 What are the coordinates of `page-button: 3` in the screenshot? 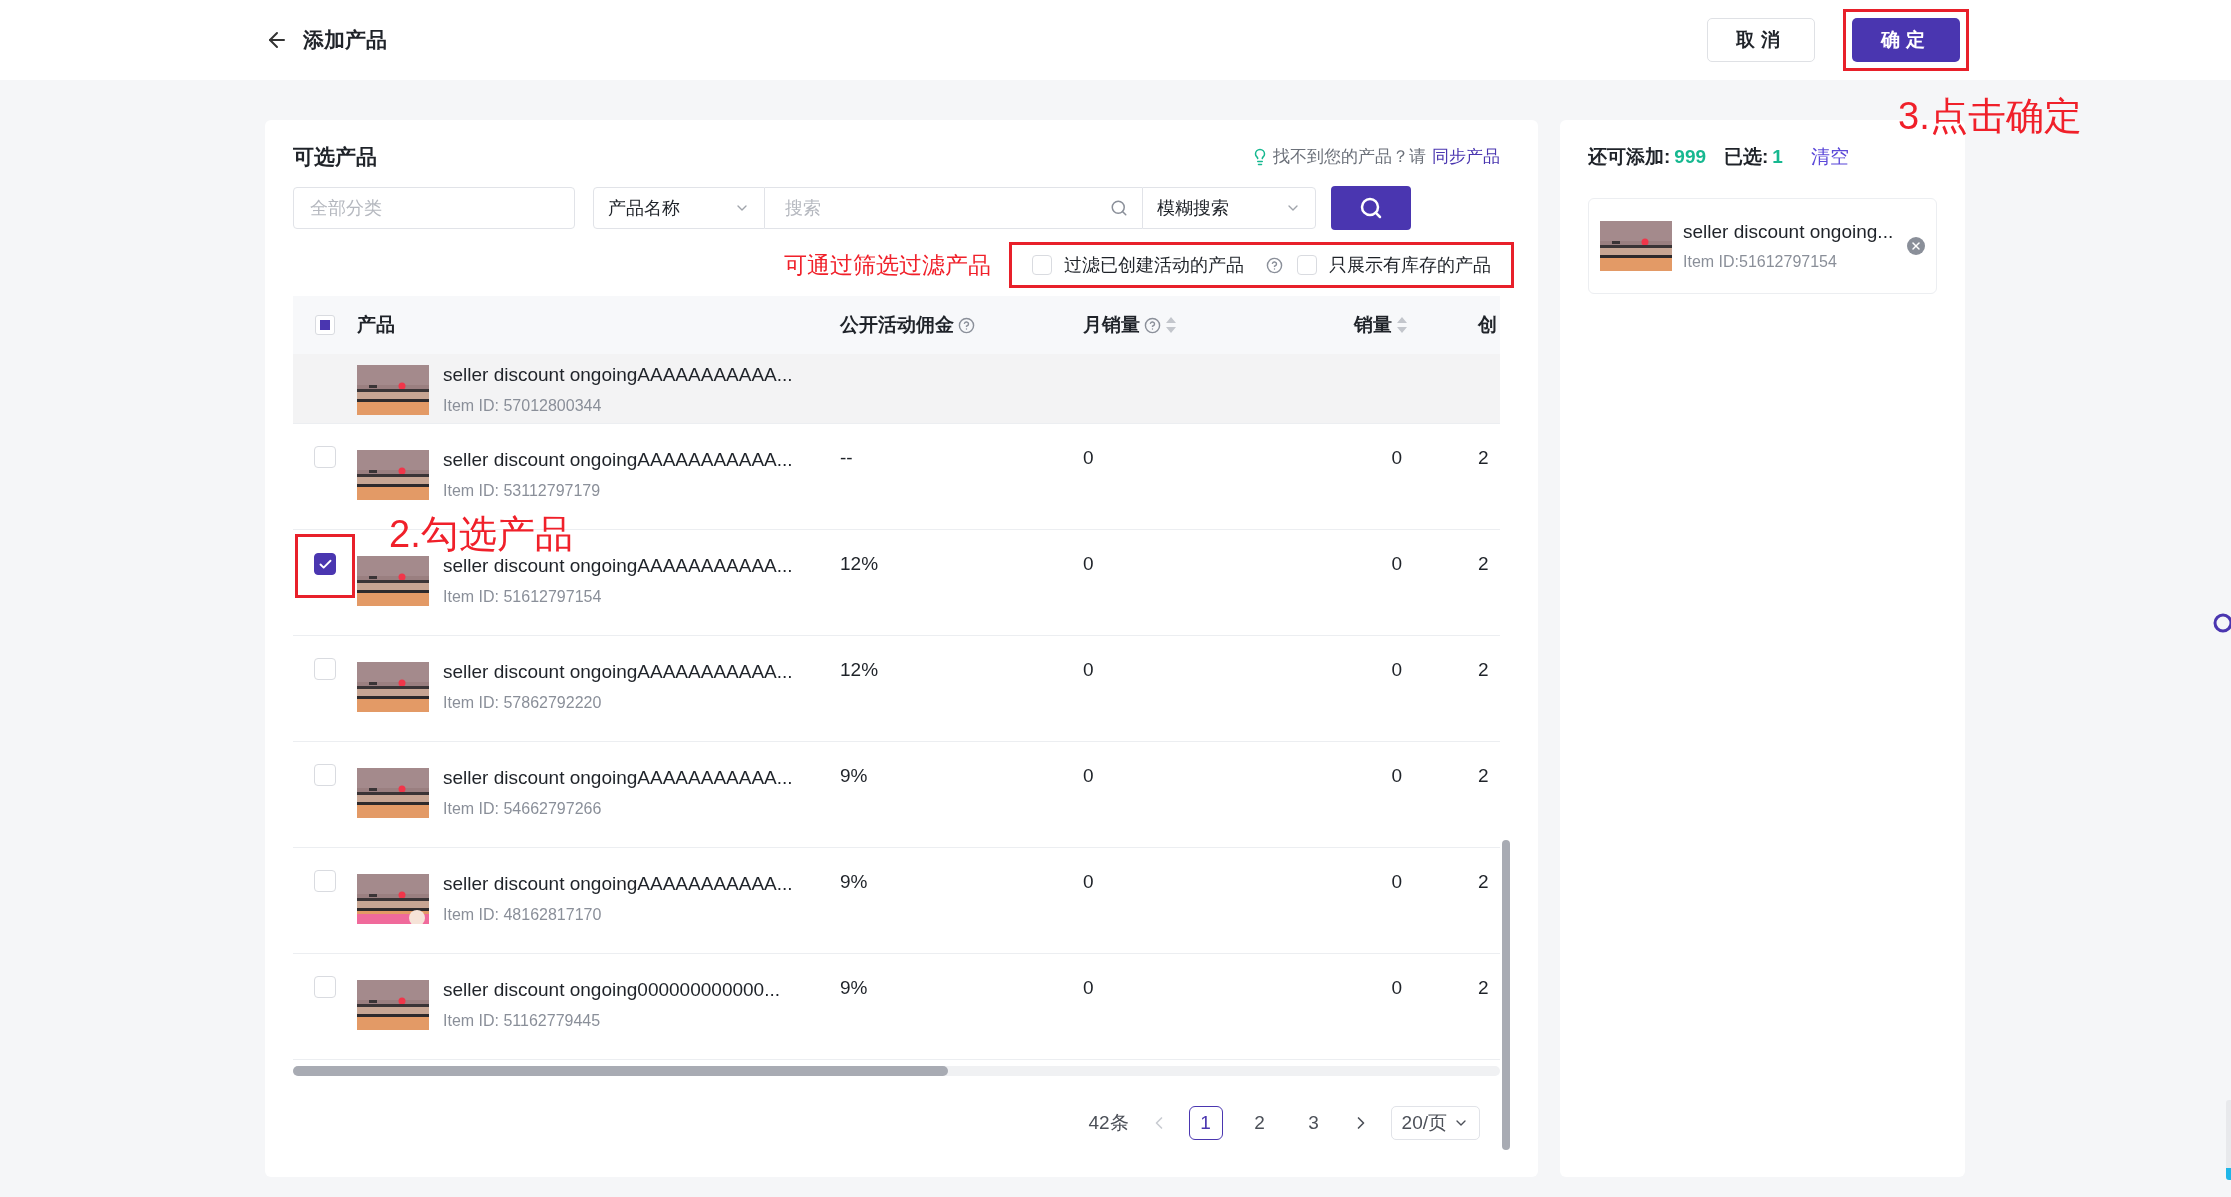 It's located at (1313, 1123).